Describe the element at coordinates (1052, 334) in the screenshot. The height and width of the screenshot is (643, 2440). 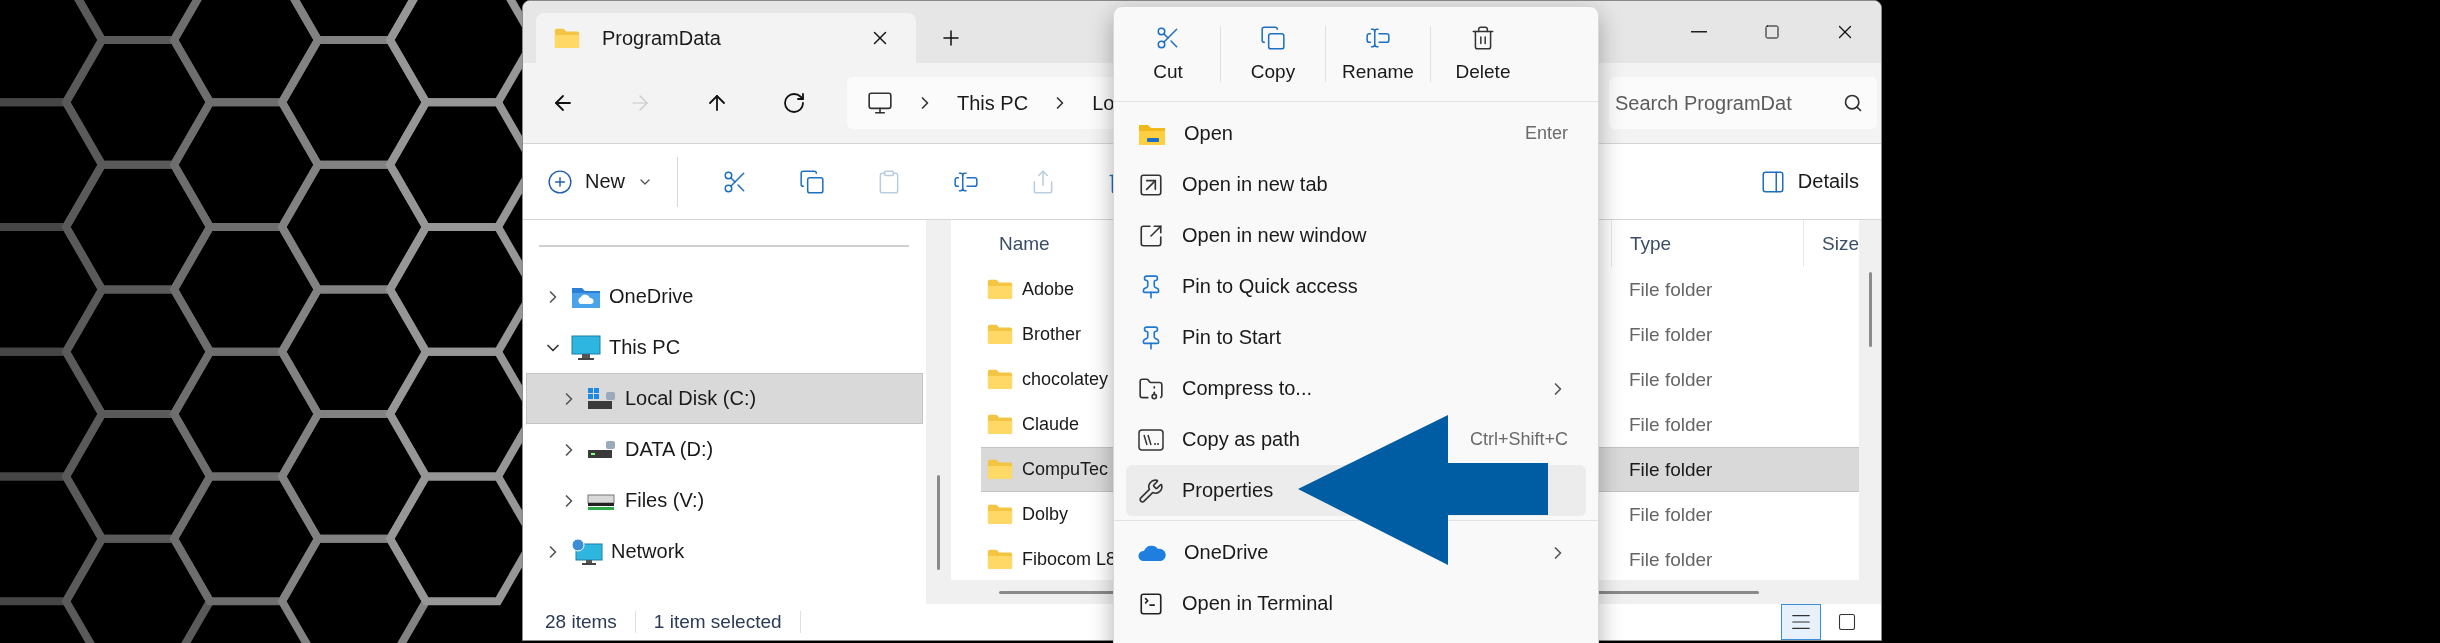
I see `file-name: Brother` at that location.